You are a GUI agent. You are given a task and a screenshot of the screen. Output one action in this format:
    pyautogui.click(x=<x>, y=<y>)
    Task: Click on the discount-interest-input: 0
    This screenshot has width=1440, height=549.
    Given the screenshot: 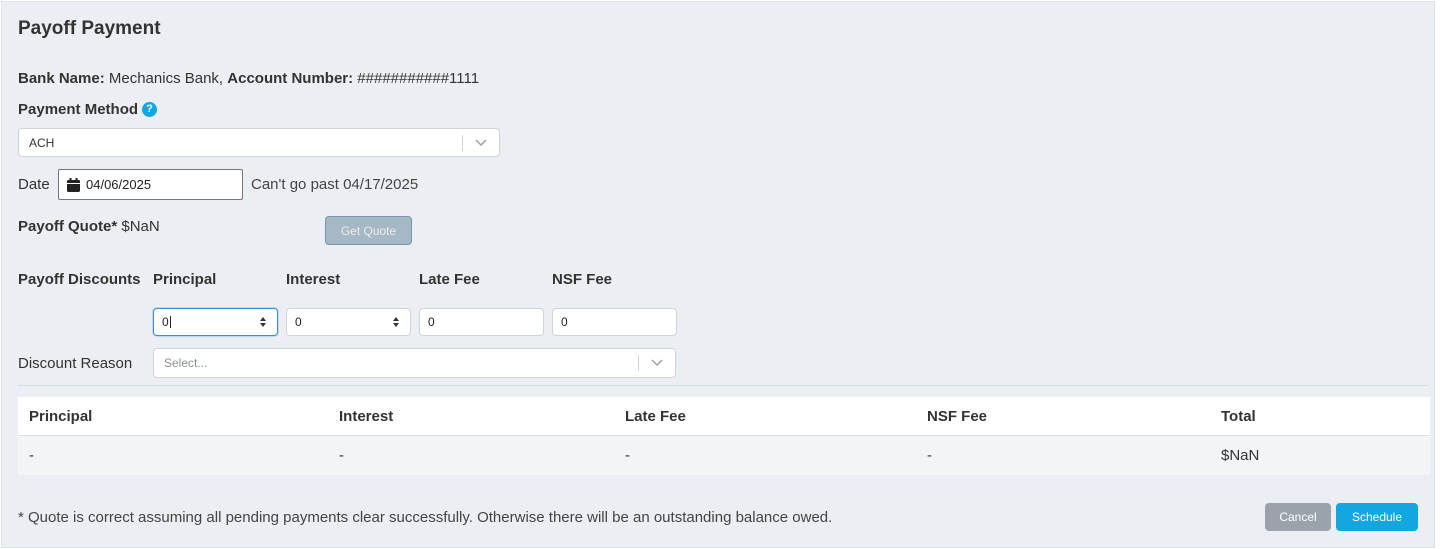 What is the action you would take?
    pyautogui.click(x=348, y=322)
    